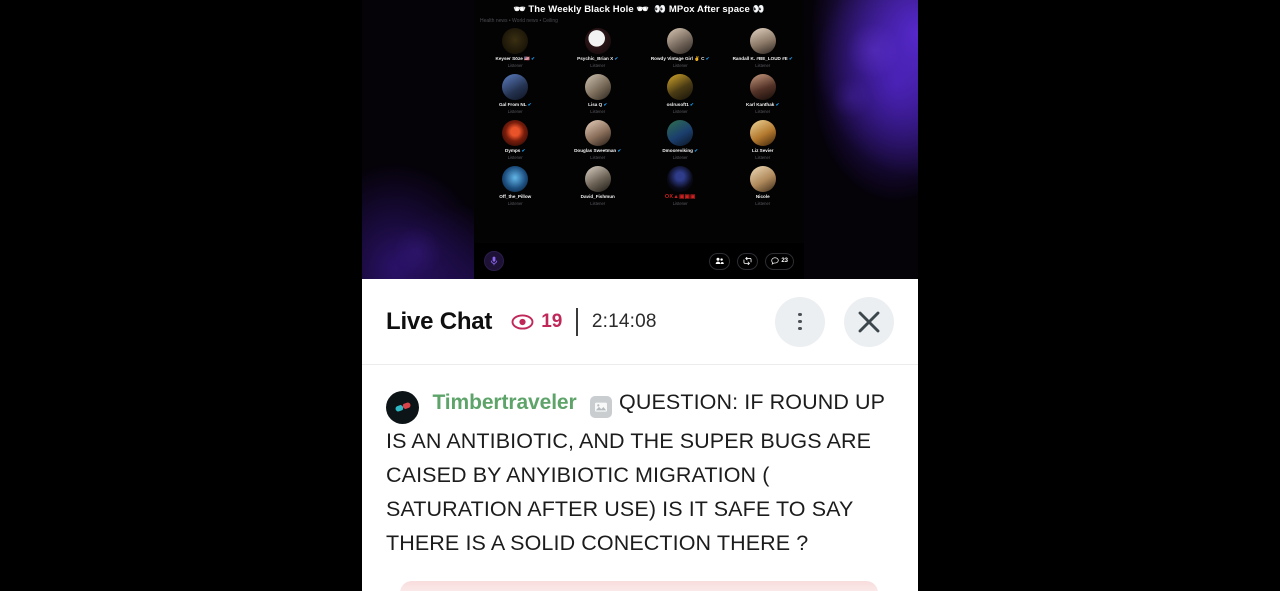 This screenshot has height=591, width=1280. I want to click on participant-cell: OX▲▣▣▣ Listener, so click(680, 189).